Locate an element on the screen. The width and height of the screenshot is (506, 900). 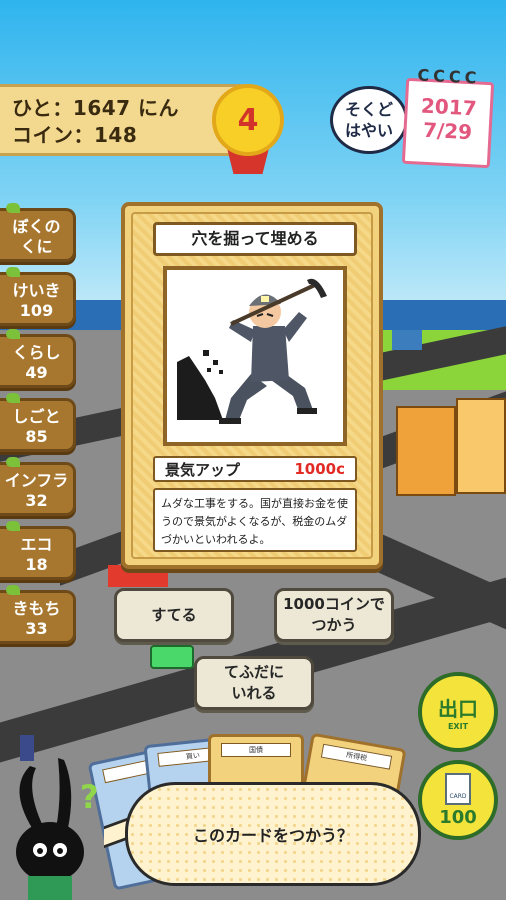
level-medal: 4 is located at coordinates (248, 130).